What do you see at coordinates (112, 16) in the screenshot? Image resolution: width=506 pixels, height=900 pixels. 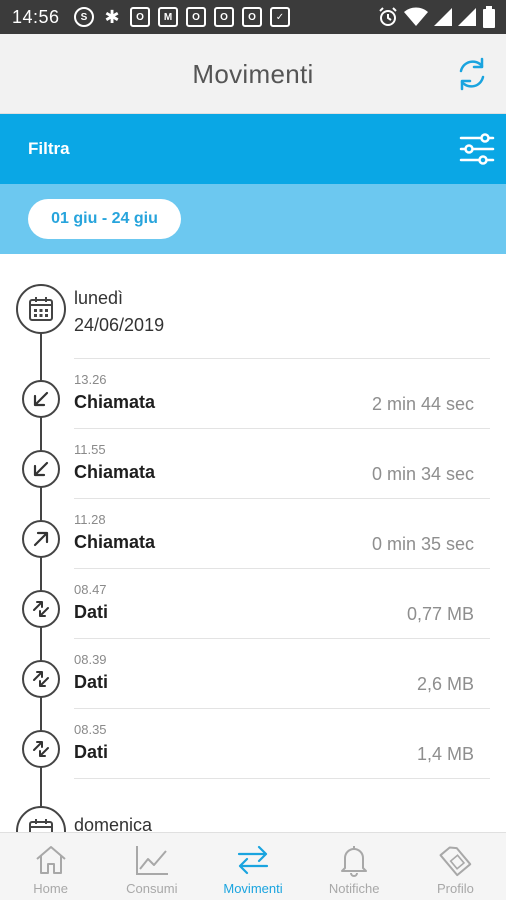 I see `slack-icon: ✱` at bounding box center [112, 16].